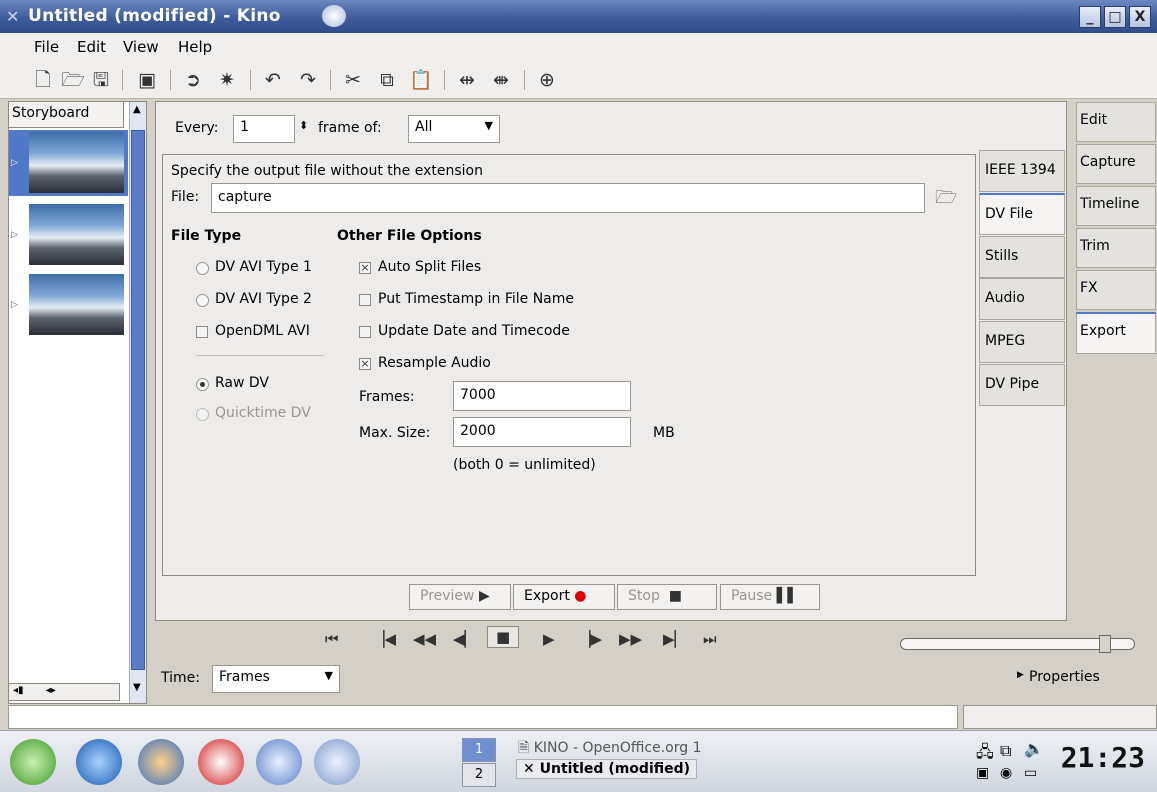 The image size is (1157, 792). I want to click on minimize-button: _, so click(1090, 17).